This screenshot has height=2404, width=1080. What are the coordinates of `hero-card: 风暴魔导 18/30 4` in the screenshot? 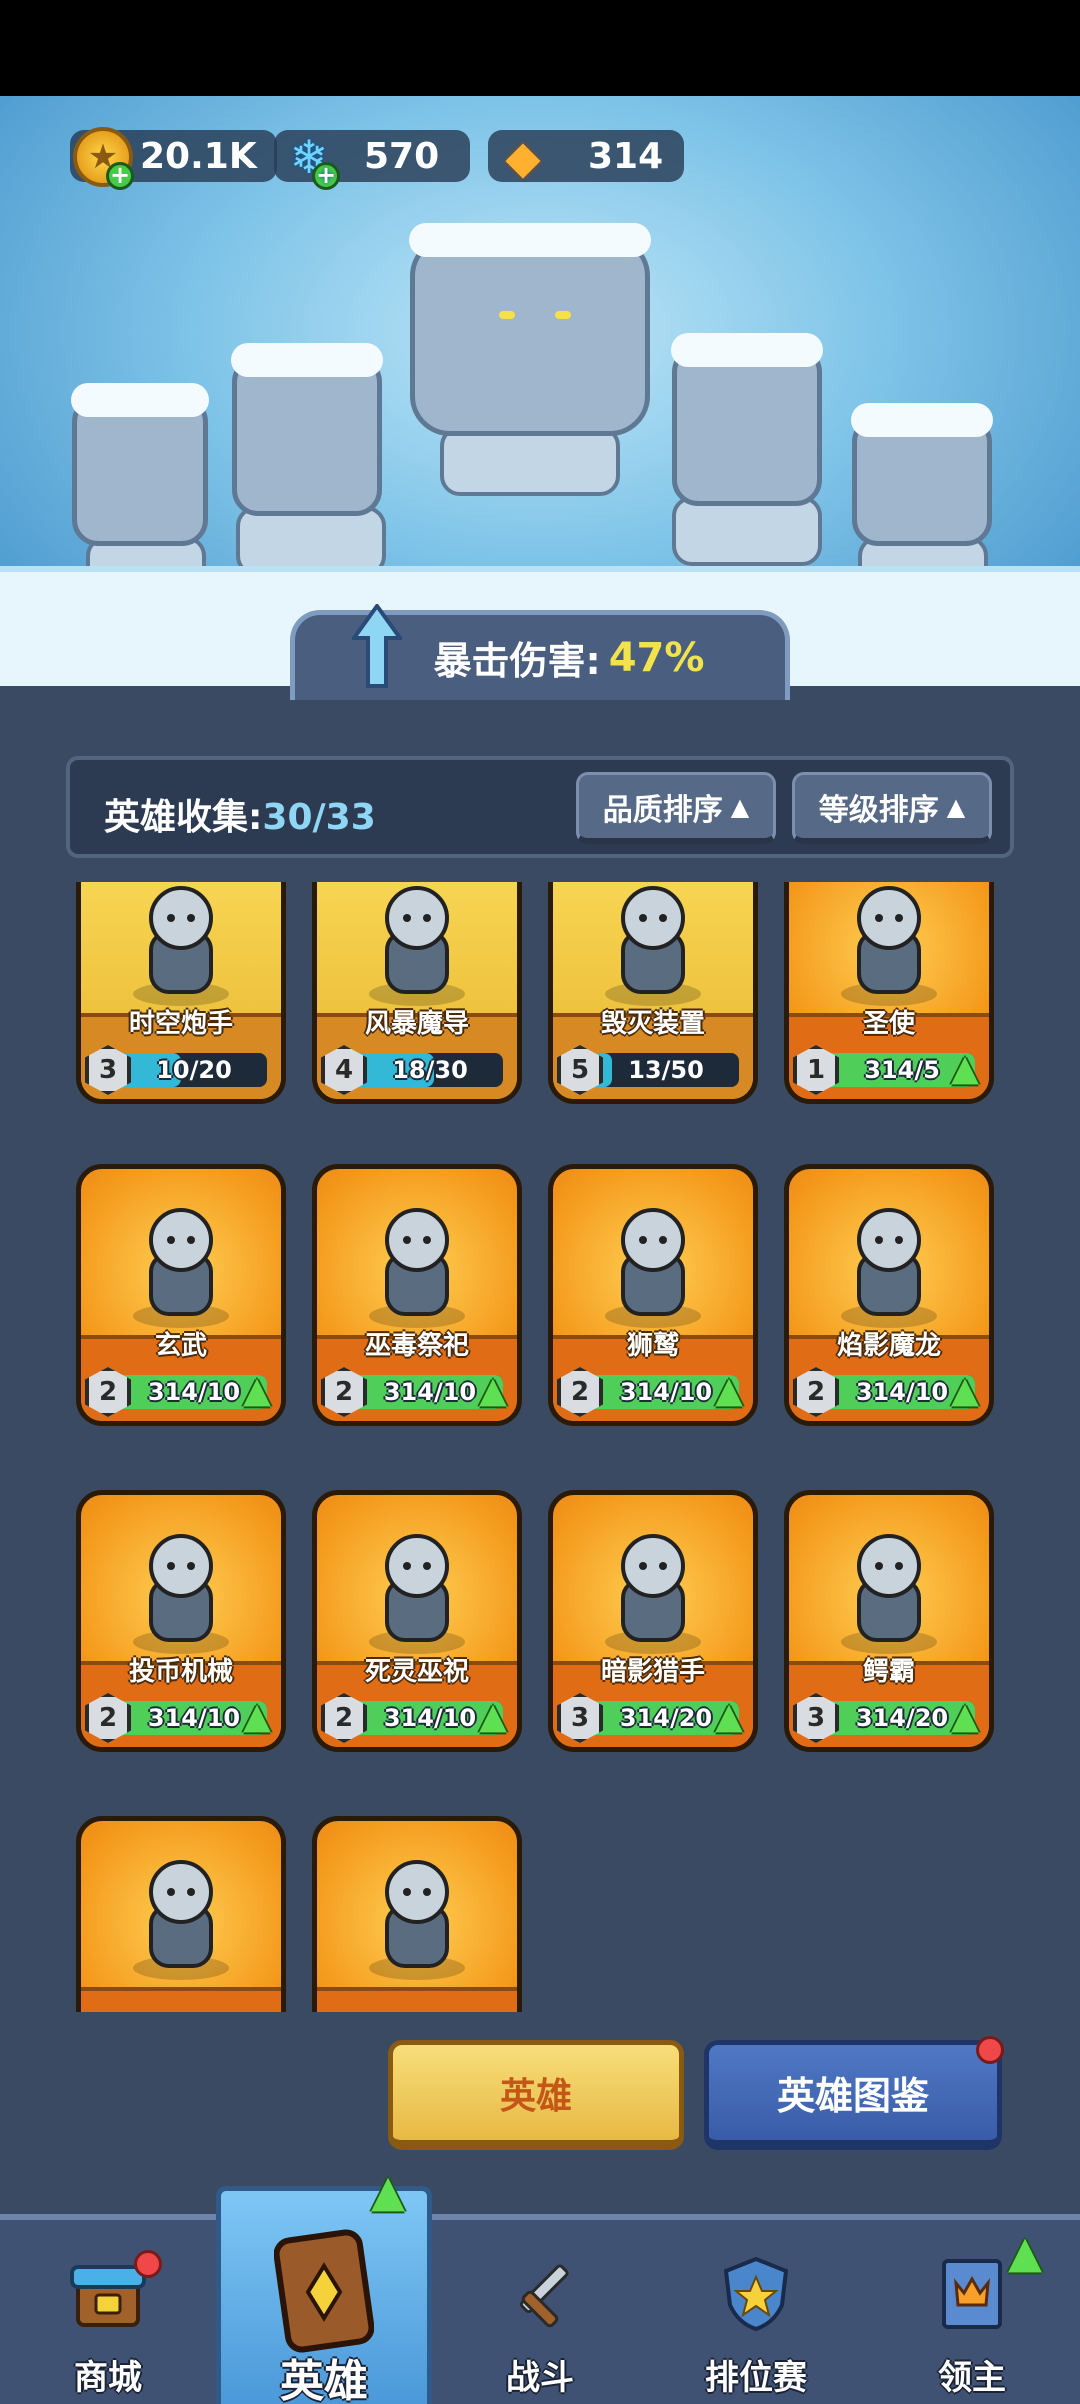 It's located at (417, 993).